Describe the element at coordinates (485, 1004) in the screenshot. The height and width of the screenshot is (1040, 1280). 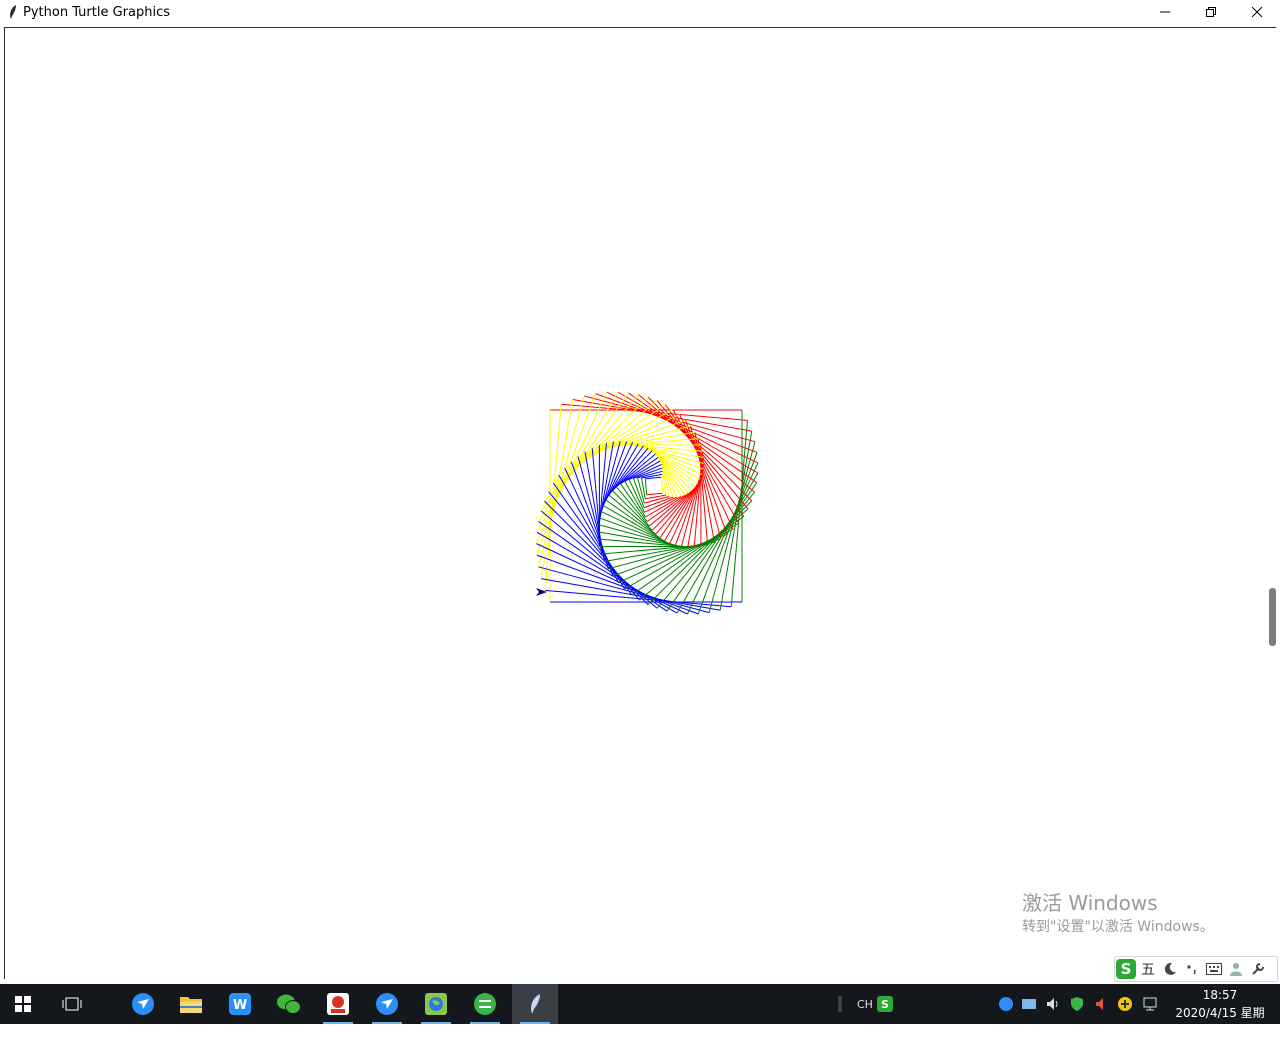
I see `green-app-icon` at that location.